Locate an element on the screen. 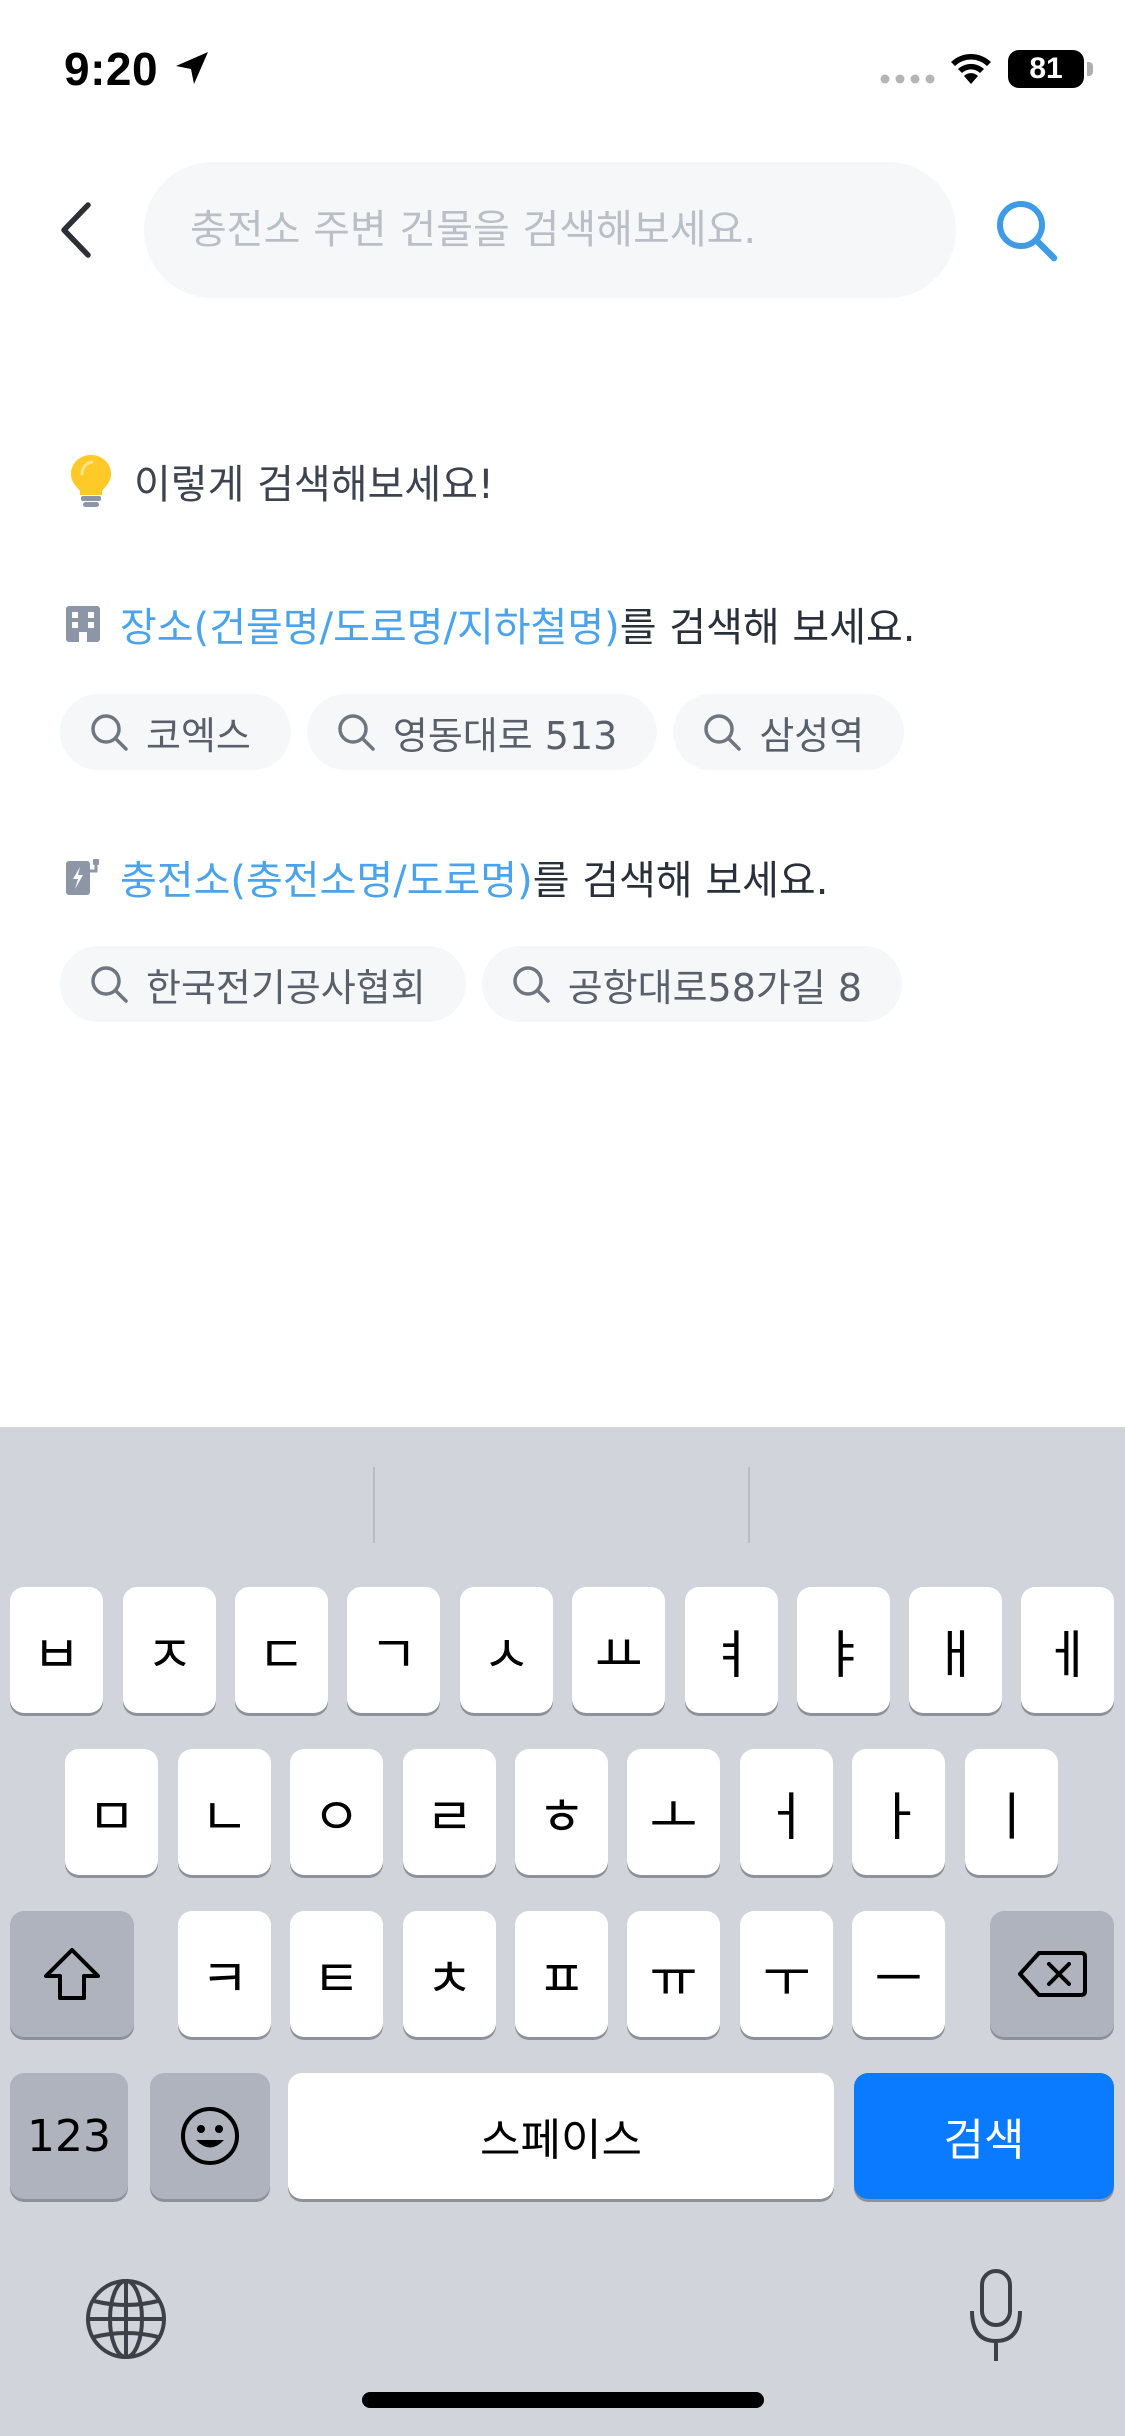 The image size is (1125, 2436). chevron-left-icon is located at coordinates (78, 230).